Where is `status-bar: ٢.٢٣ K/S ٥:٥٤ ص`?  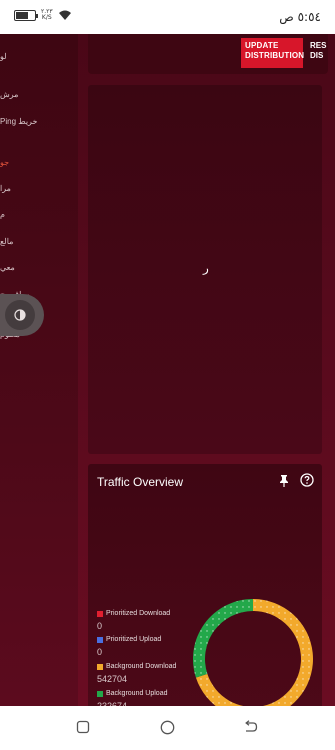
status-bar: ٢.٢٣ K/S ٥:٥٤ ص is located at coordinates (167, 17).